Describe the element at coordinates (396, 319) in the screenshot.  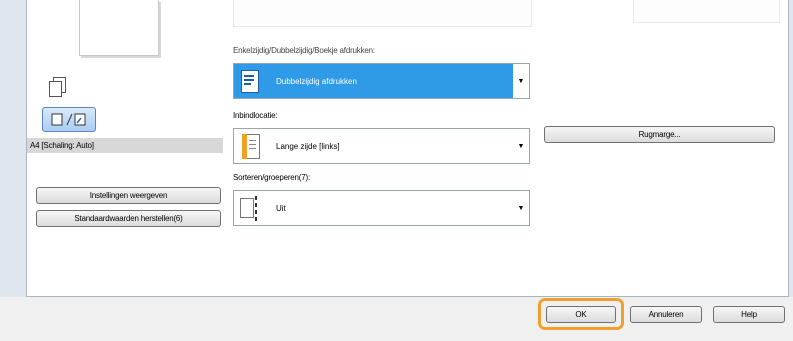
I see `dialog-footer: OK Annuleren Help` at that location.